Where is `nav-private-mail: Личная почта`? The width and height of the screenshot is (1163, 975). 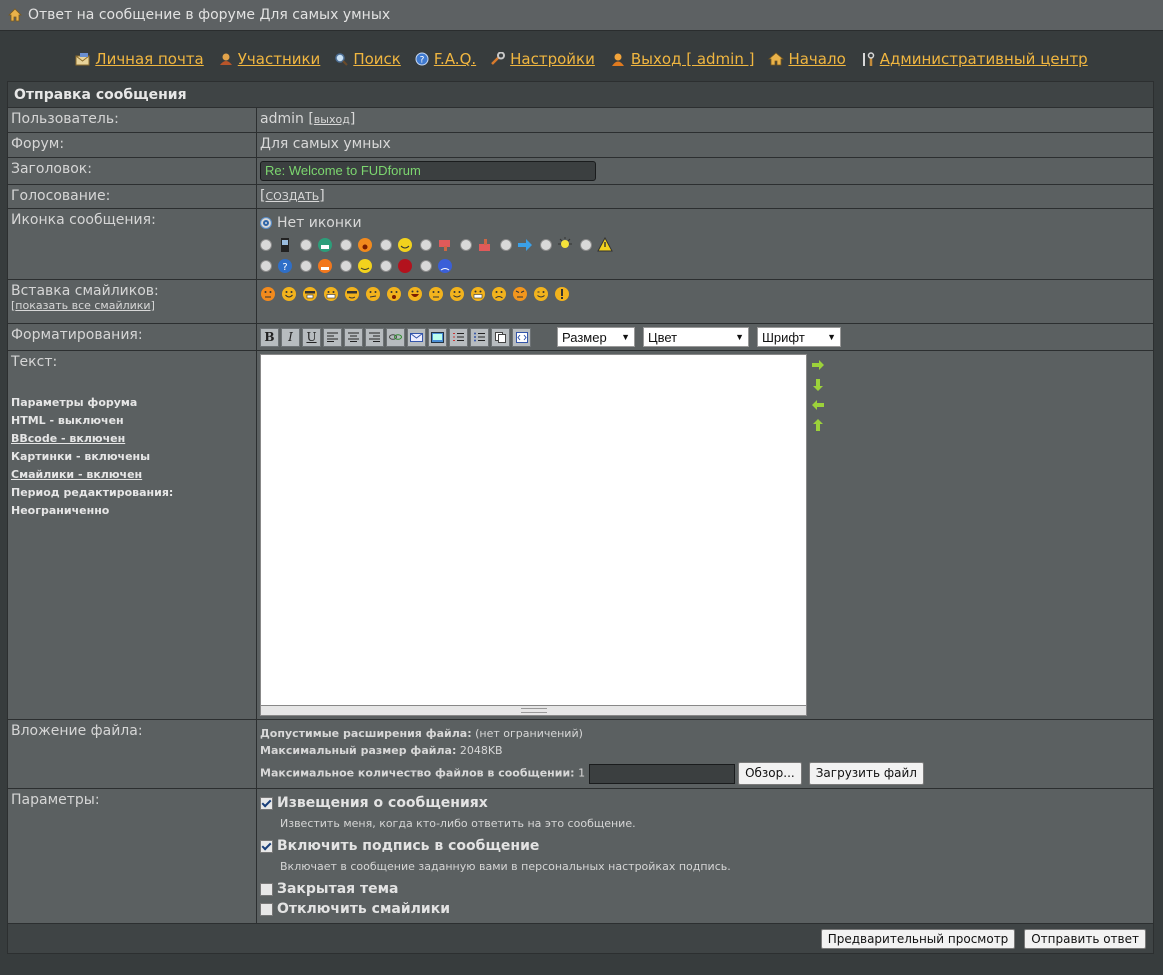
nav-private-mail: Личная почта is located at coordinates (139, 59).